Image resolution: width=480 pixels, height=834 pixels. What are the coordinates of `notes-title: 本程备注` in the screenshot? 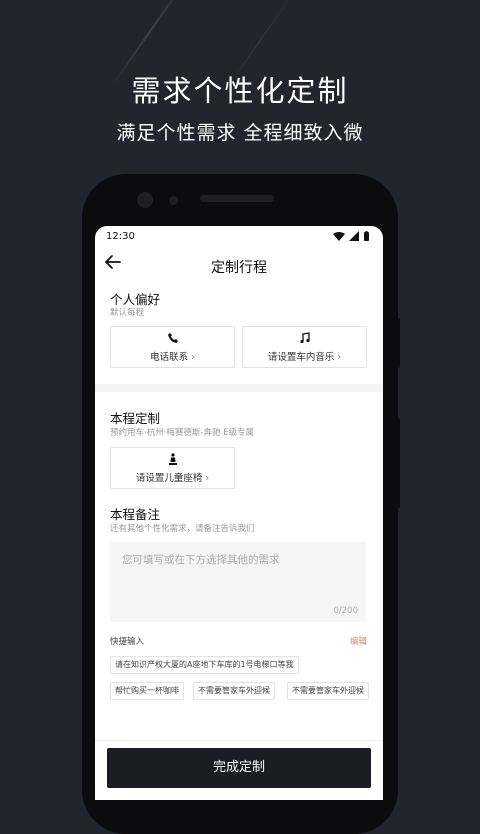 It's located at (135, 514).